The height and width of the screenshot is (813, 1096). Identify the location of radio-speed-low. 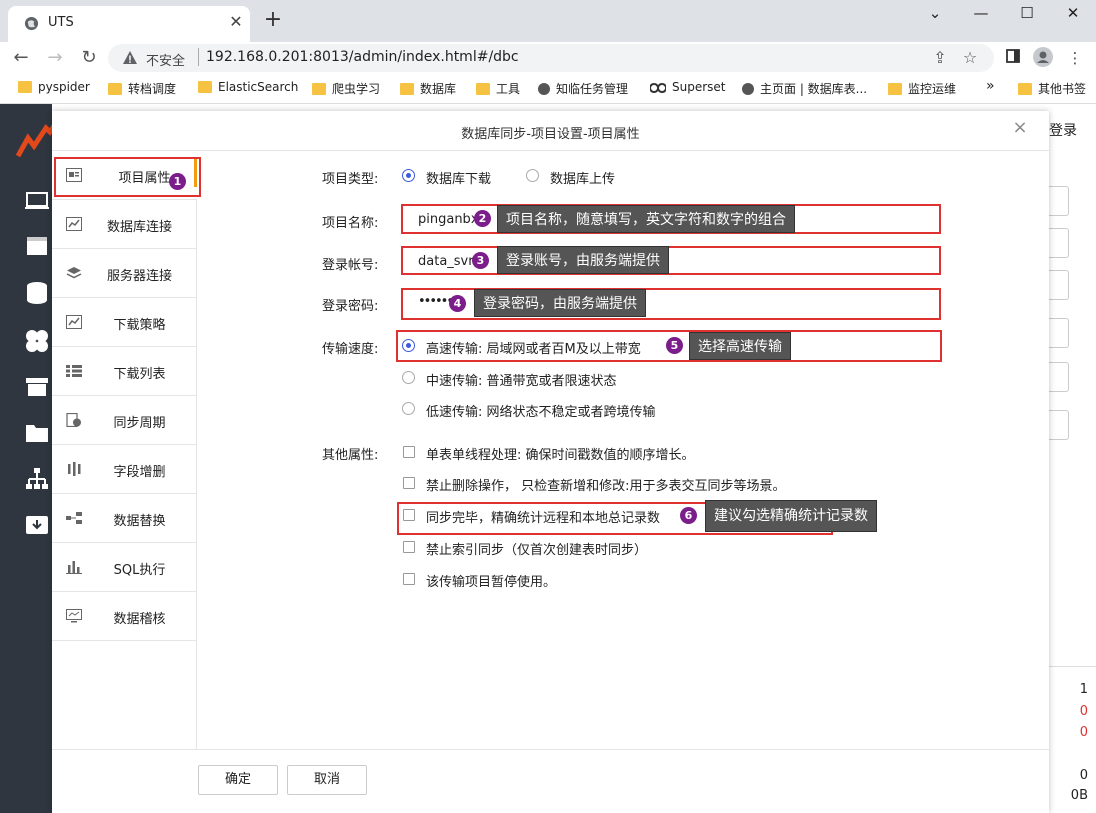
(408, 408).